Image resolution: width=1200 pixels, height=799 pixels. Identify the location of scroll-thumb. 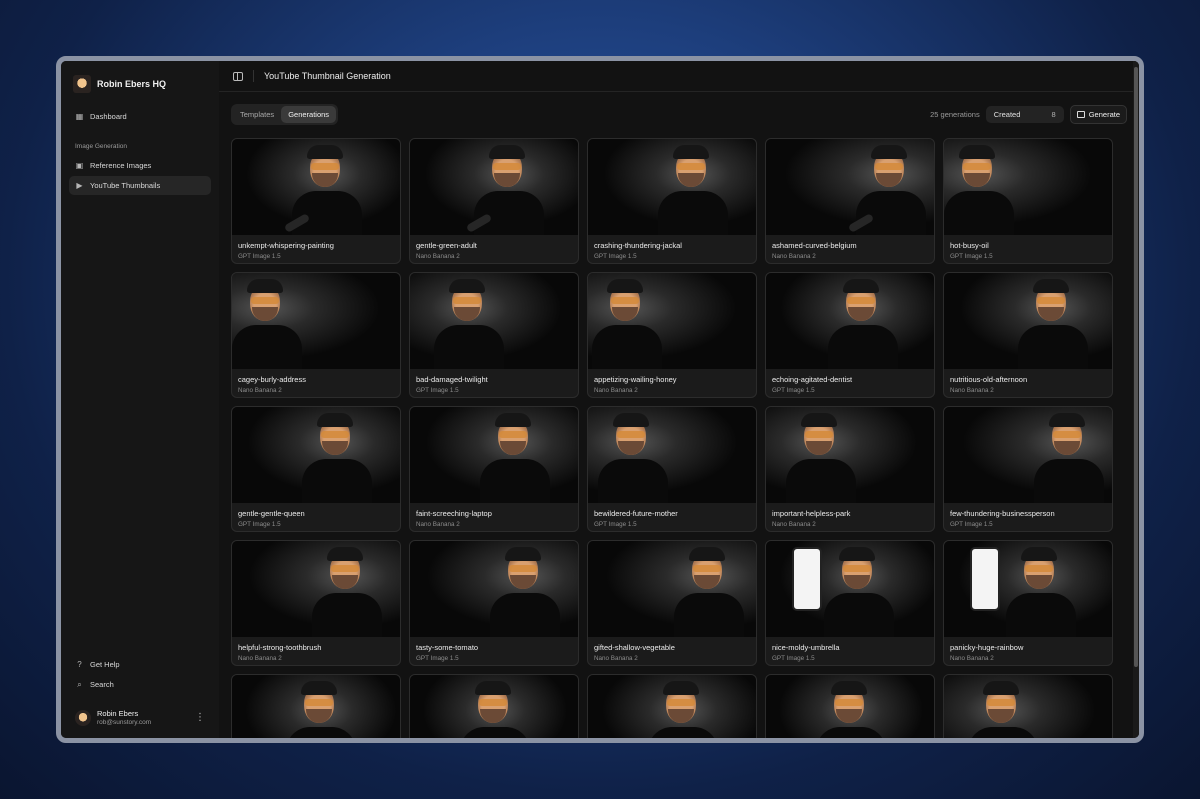
(1136, 367).